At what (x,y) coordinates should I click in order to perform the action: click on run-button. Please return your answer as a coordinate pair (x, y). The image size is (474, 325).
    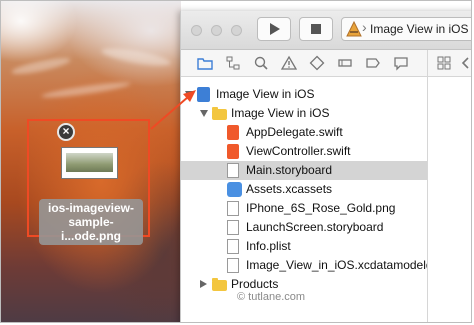
    Looking at the image, I should click on (274, 29).